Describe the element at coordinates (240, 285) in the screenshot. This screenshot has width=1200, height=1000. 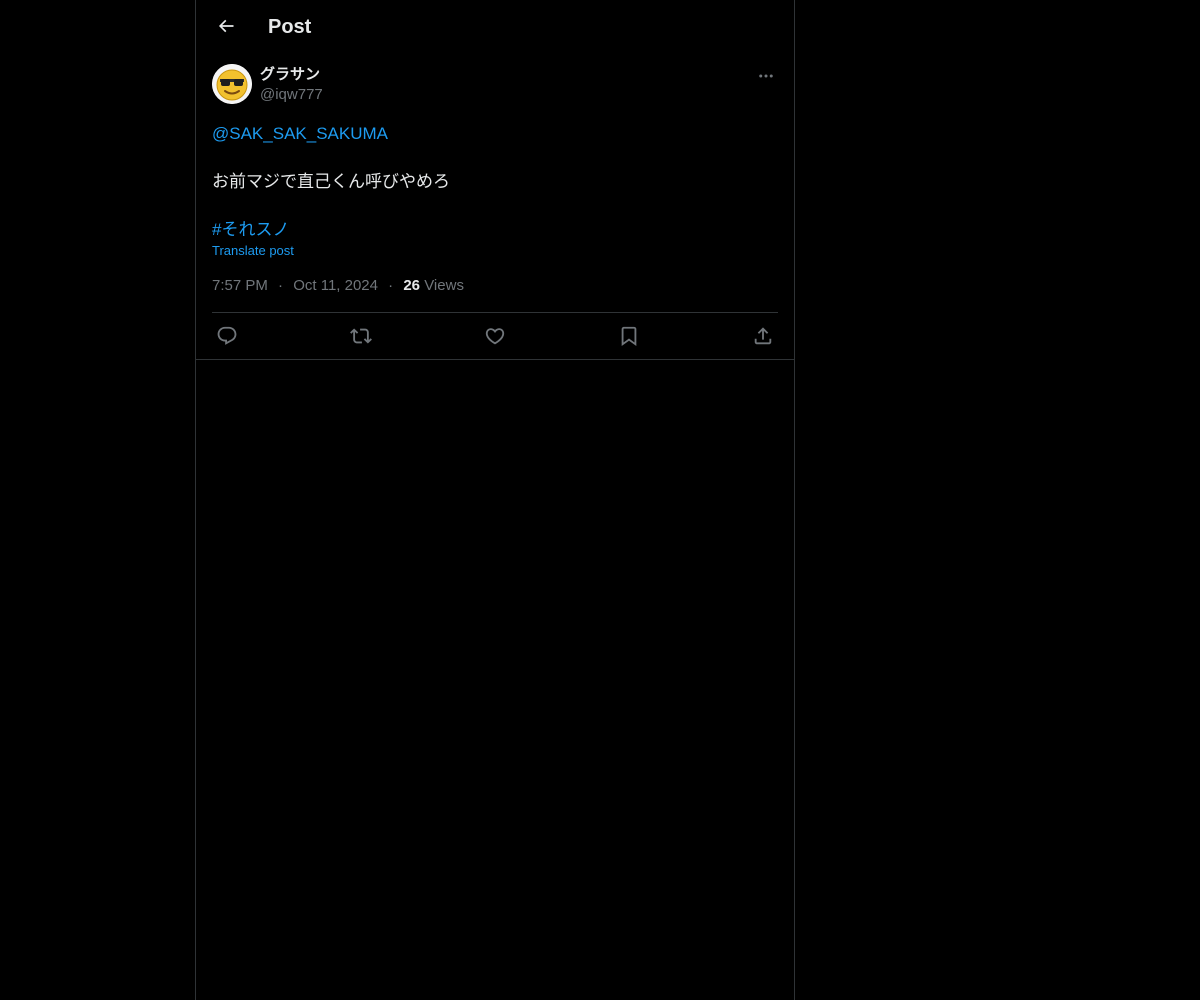
I see `post-time: 7:57 PM` at that location.